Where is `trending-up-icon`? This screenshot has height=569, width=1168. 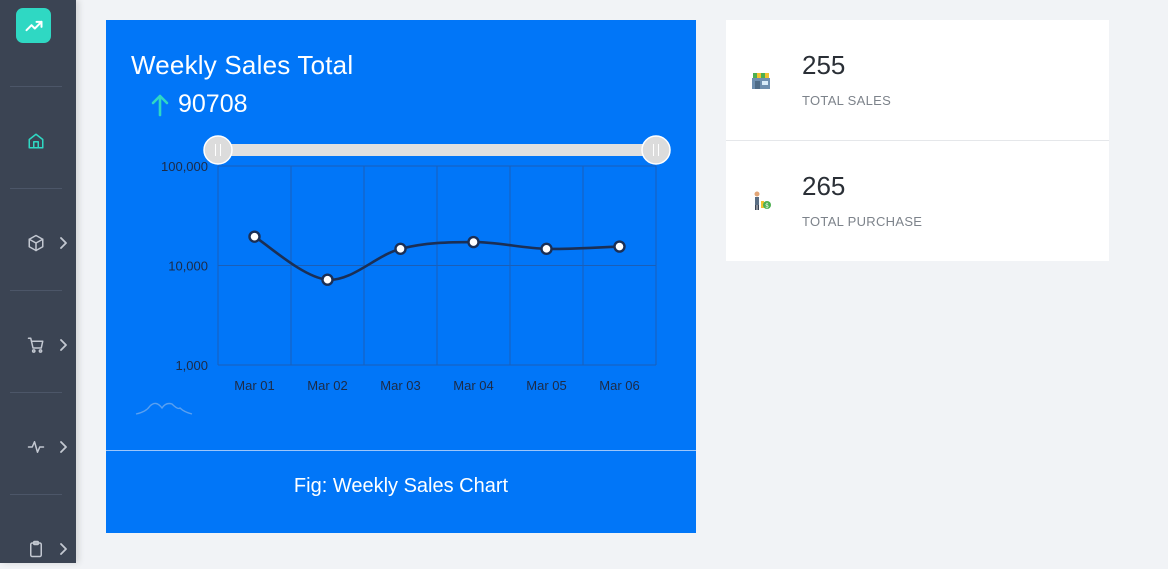 trending-up-icon is located at coordinates (33, 25).